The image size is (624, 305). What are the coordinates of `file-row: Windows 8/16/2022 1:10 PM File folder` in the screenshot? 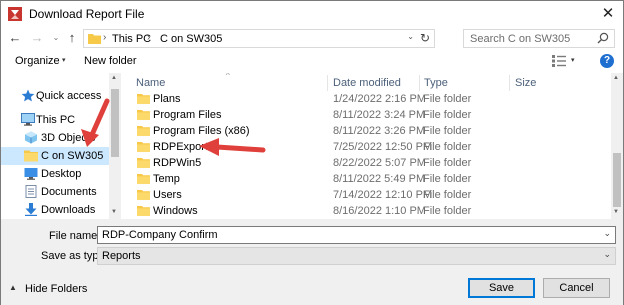 It's located at (367, 211).